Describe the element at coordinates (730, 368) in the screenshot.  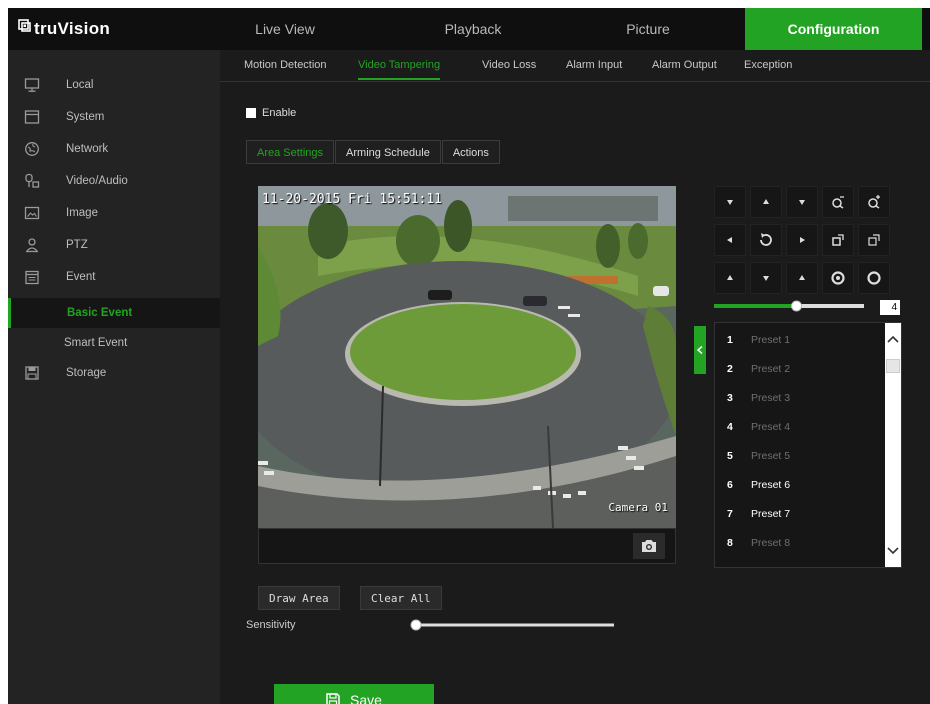
I see `preset-number: 2` at that location.